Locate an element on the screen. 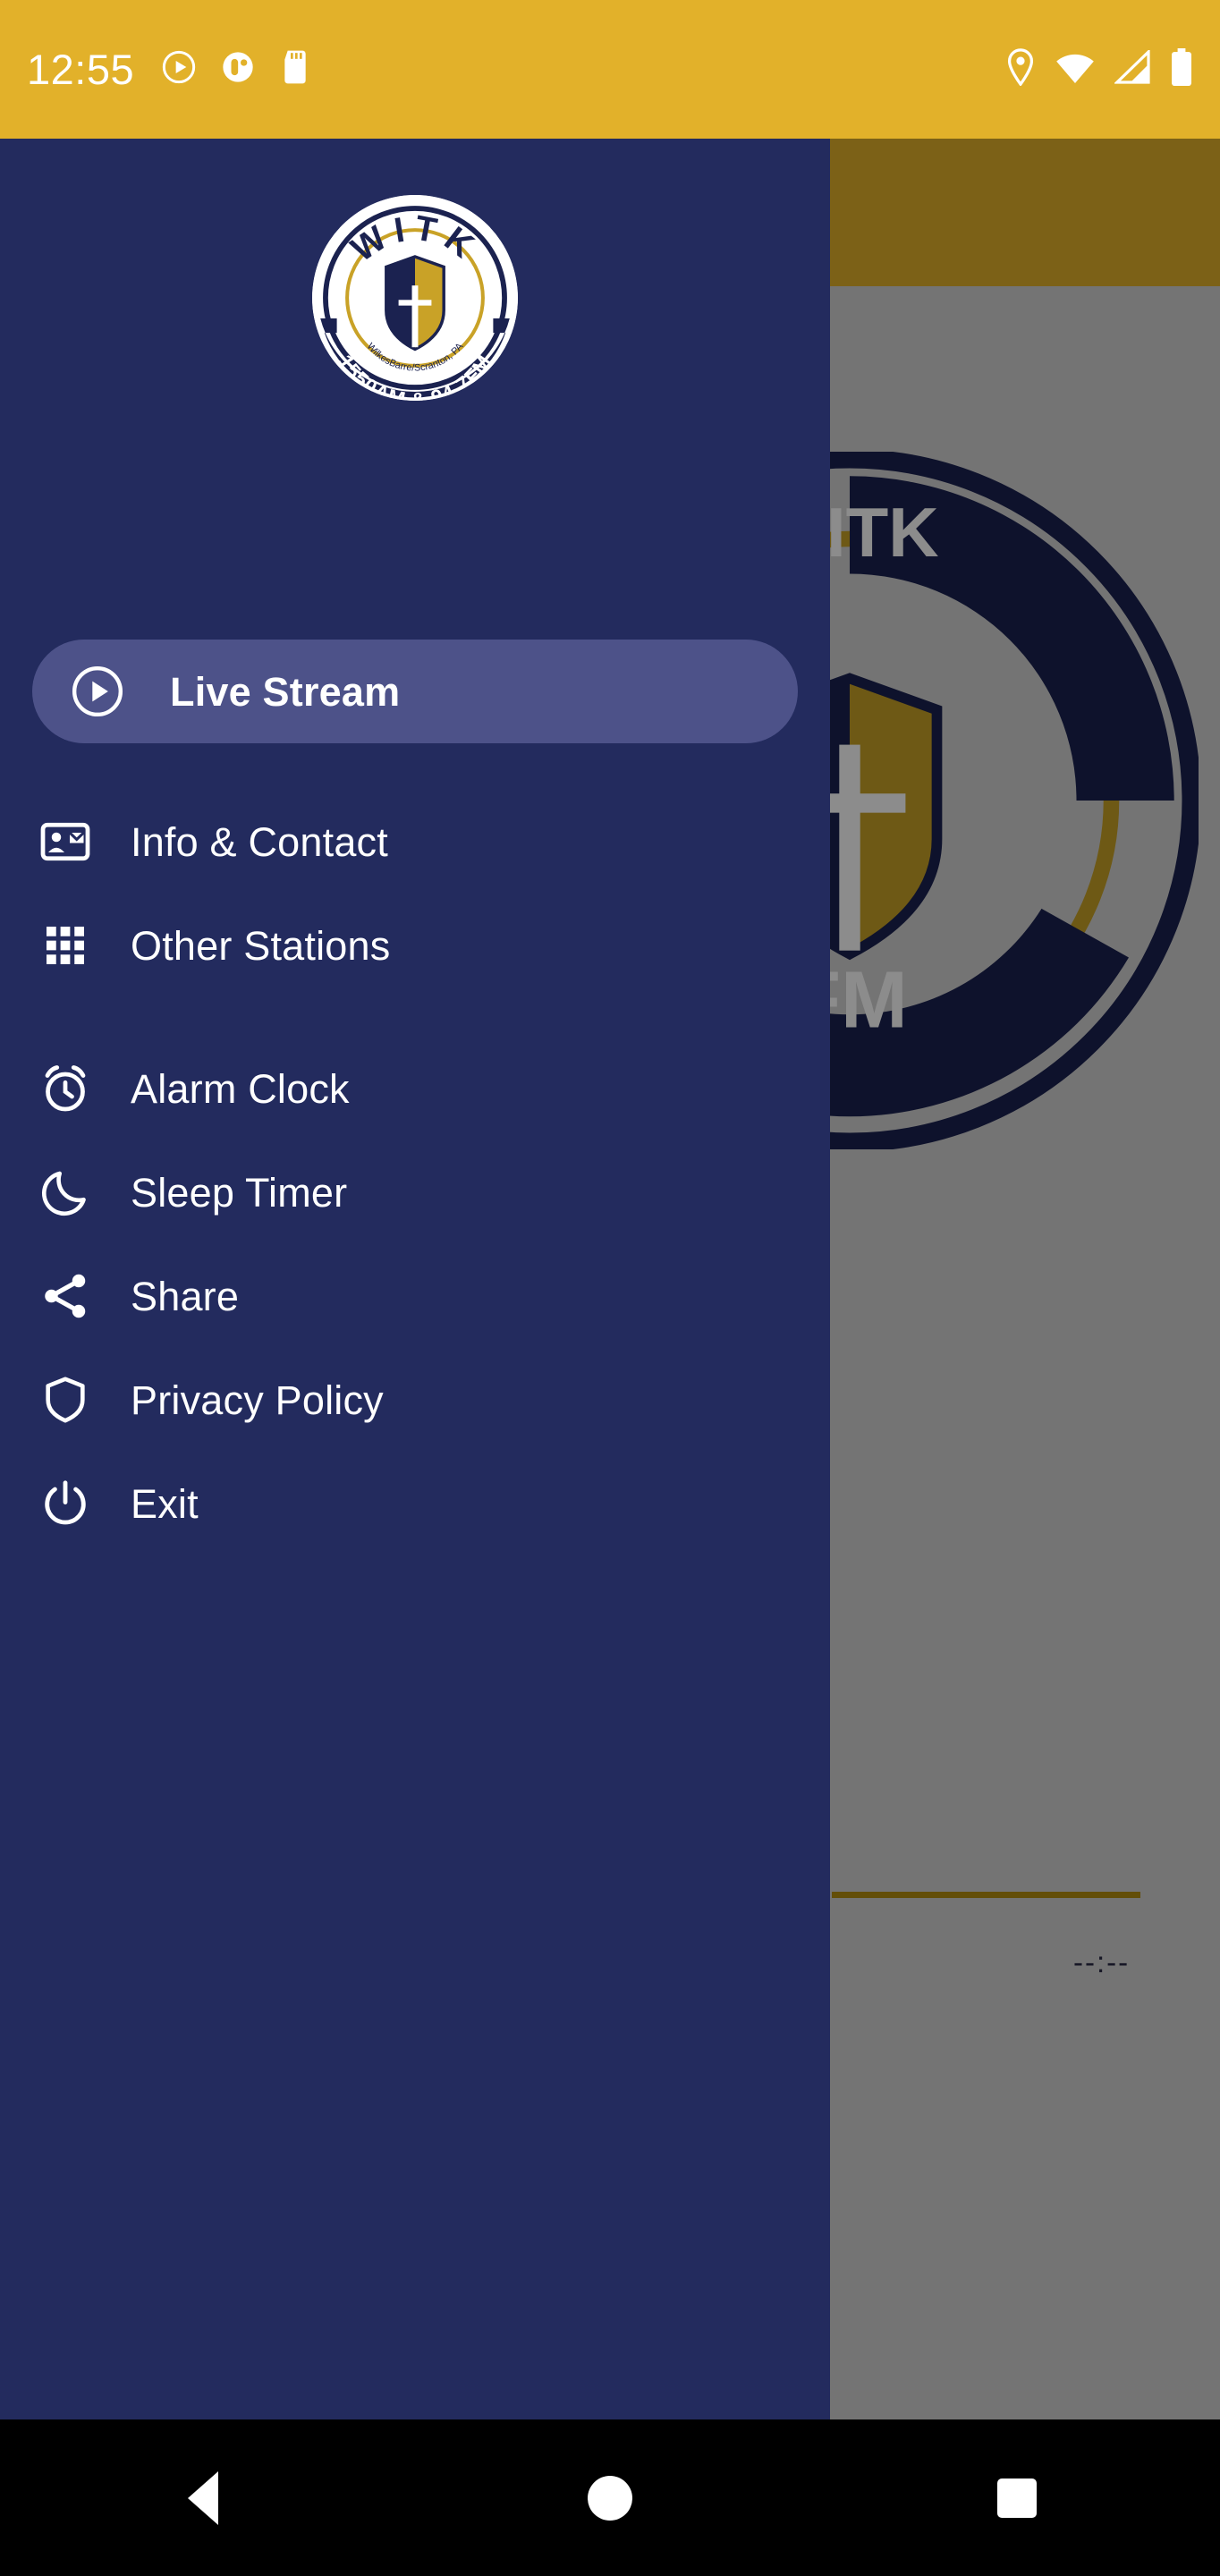 This screenshot has height=2576, width=1220. status-bar-left-icons is located at coordinates (236, 69).